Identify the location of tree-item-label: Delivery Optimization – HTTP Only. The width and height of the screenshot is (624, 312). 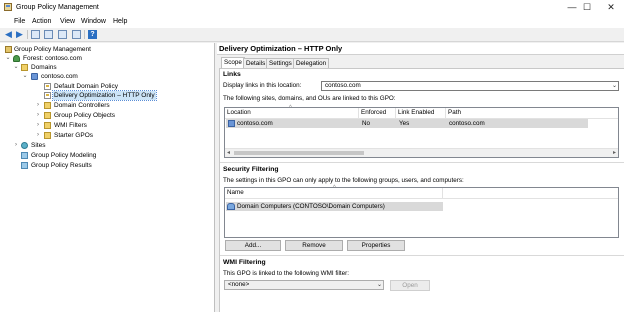
(104, 95).